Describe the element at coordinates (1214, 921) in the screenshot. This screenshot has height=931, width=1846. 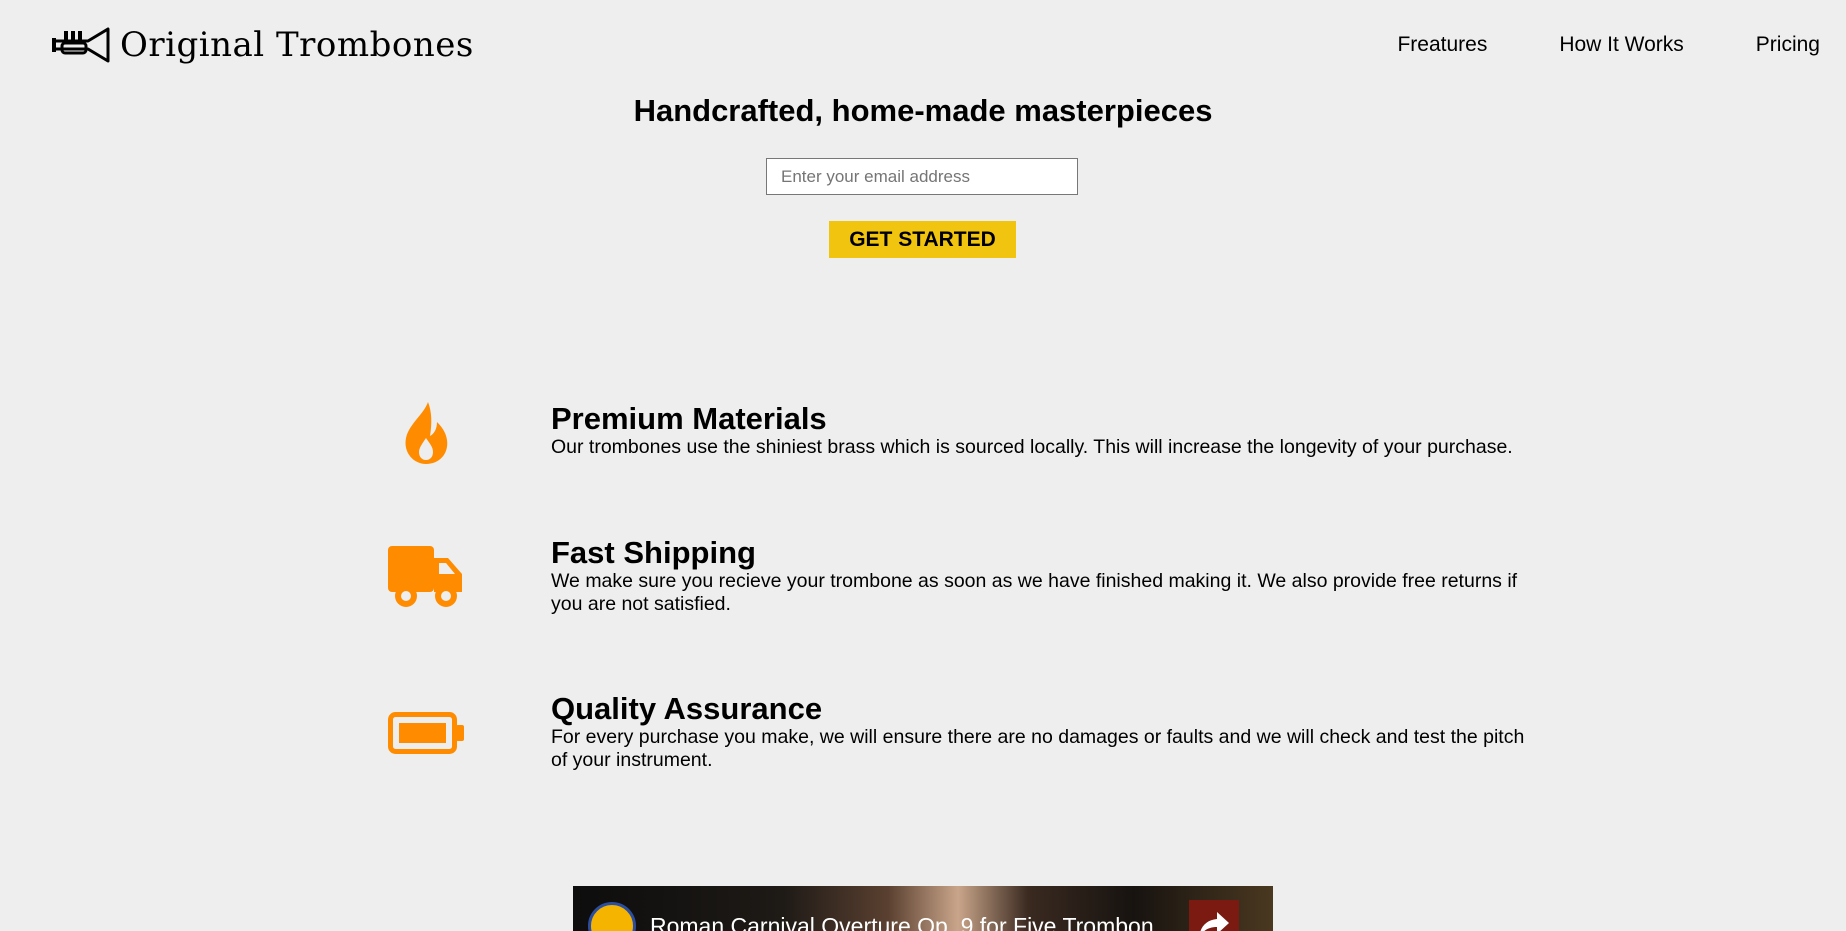
I see `share-icon` at that location.